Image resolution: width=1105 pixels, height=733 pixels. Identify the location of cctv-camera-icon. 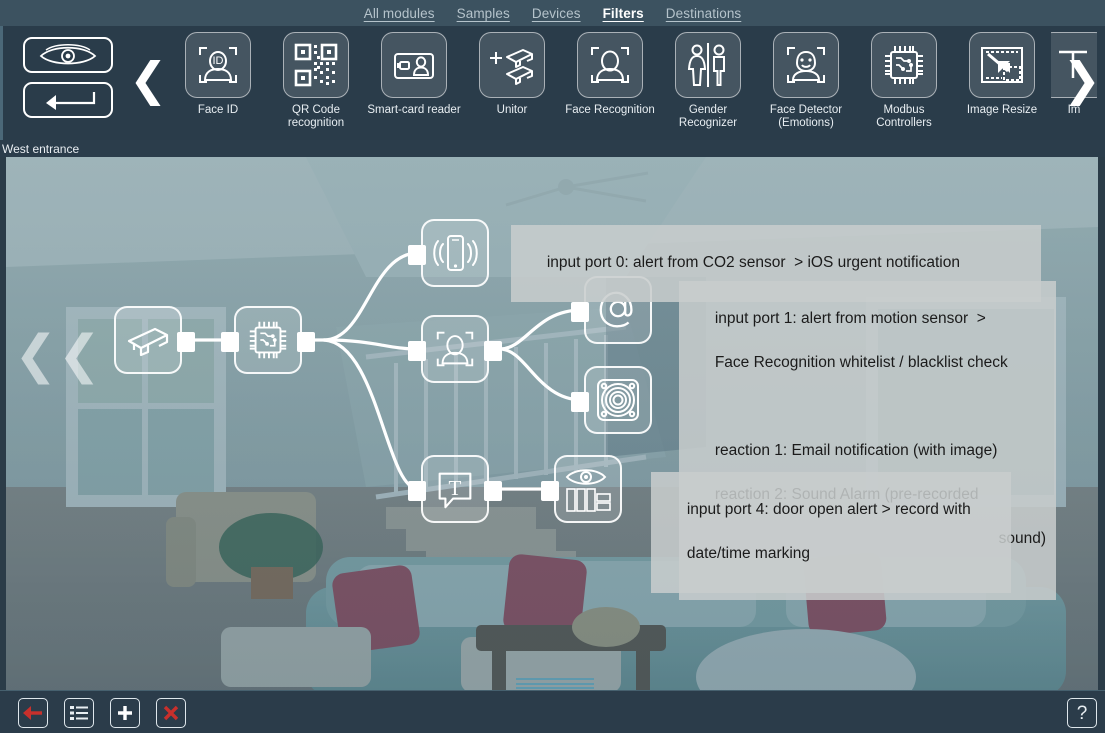
(148, 340).